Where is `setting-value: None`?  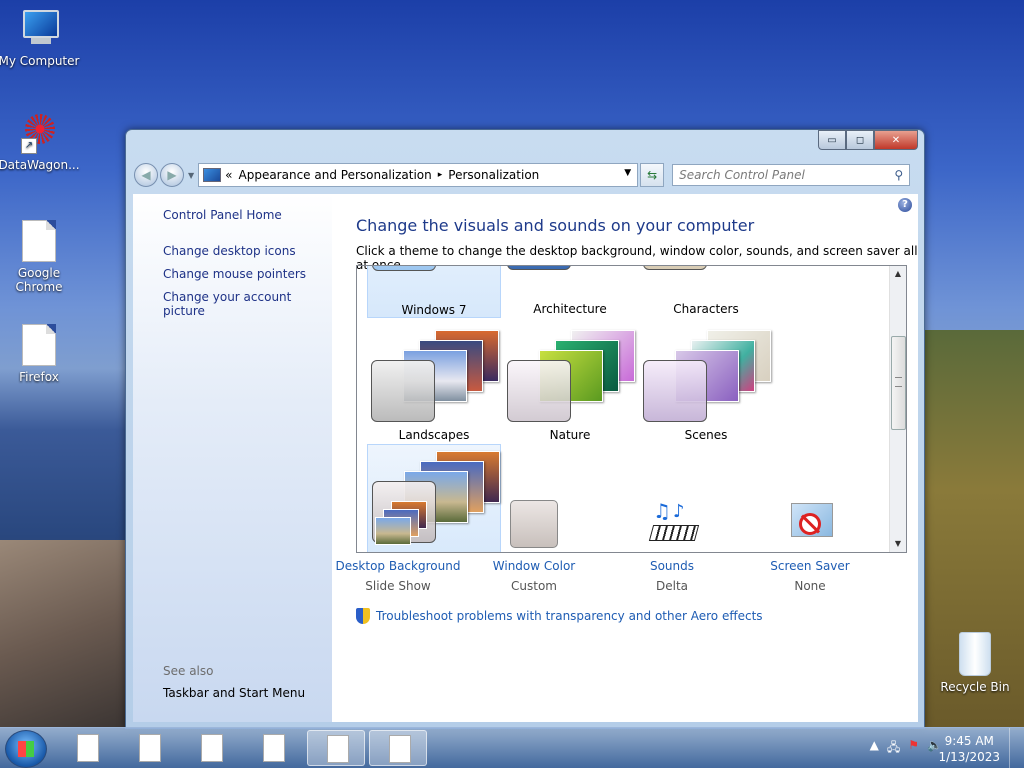
setting-value: None is located at coordinates (810, 586).